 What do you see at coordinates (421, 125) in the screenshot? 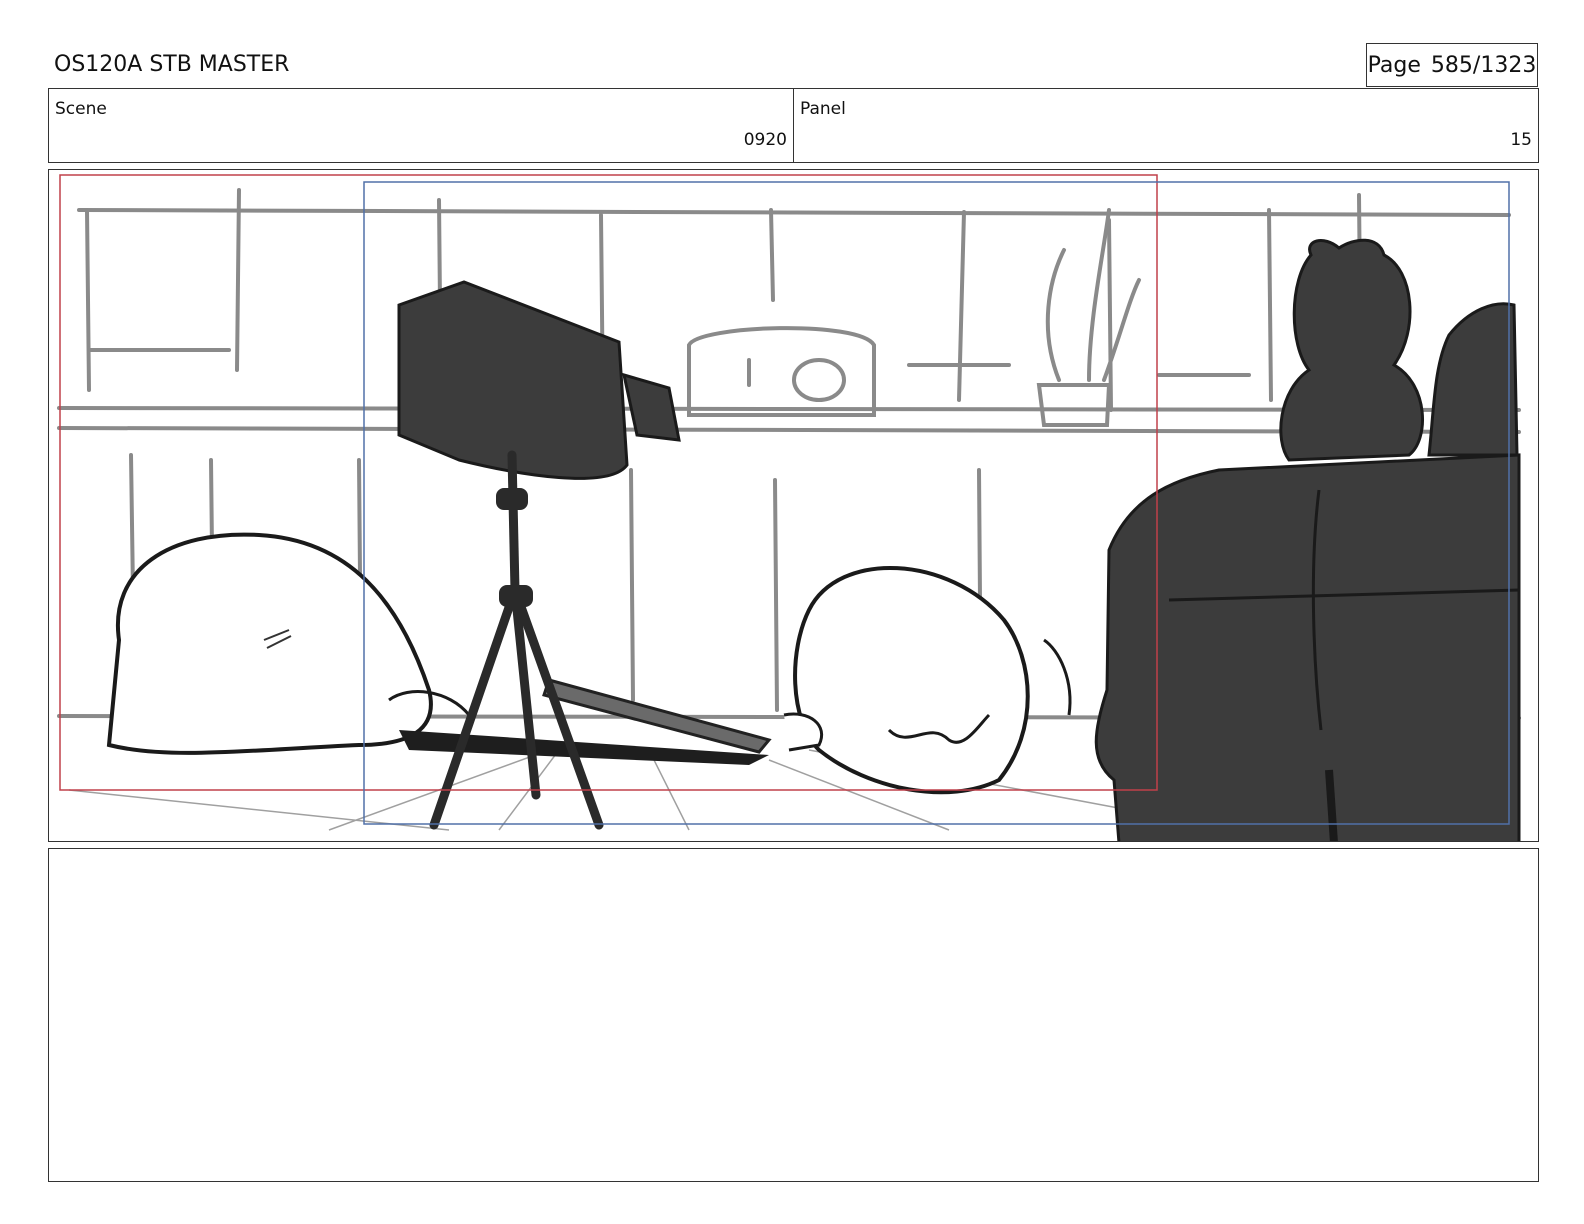
I see `scene-cell: Scene 0920` at bounding box center [421, 125].